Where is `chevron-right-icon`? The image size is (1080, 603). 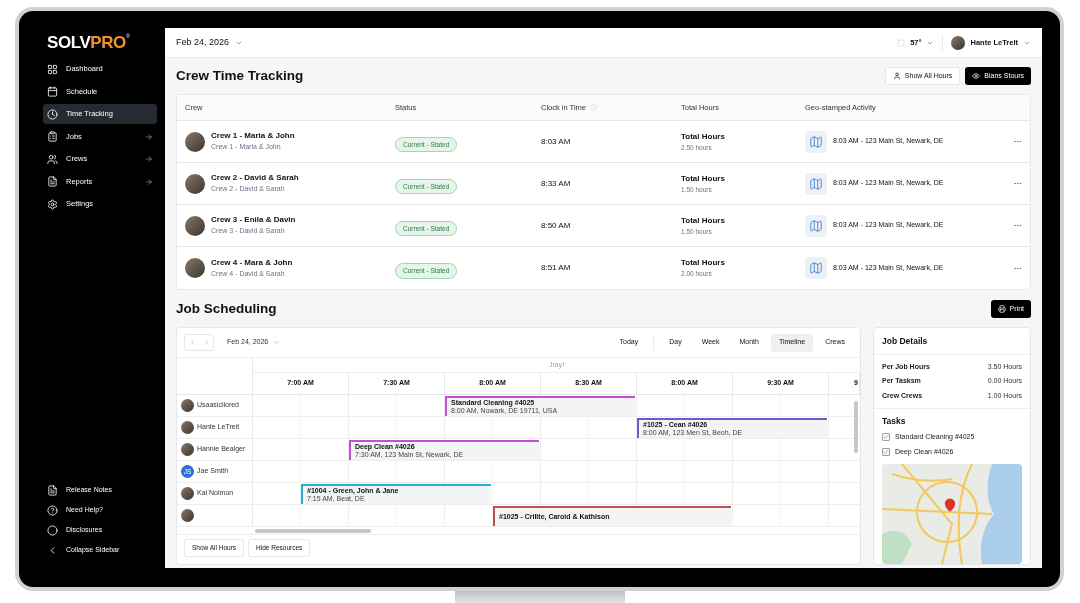 chevron-right-icon is located at coordinates (206, 342).